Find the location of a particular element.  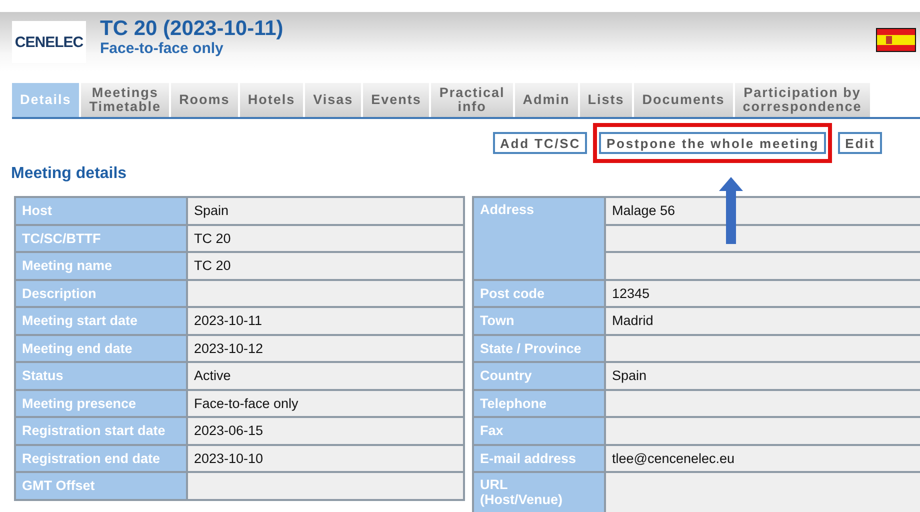

field-label: Country is located at coordinates (539, 376).